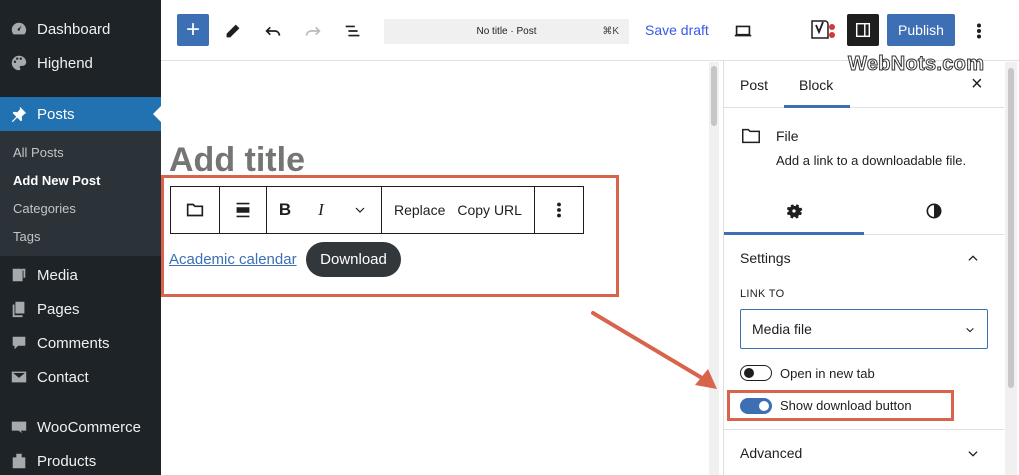 The image size is (1019, 475). I want to click on menu-item-comments: Comments, so click(80, 343).